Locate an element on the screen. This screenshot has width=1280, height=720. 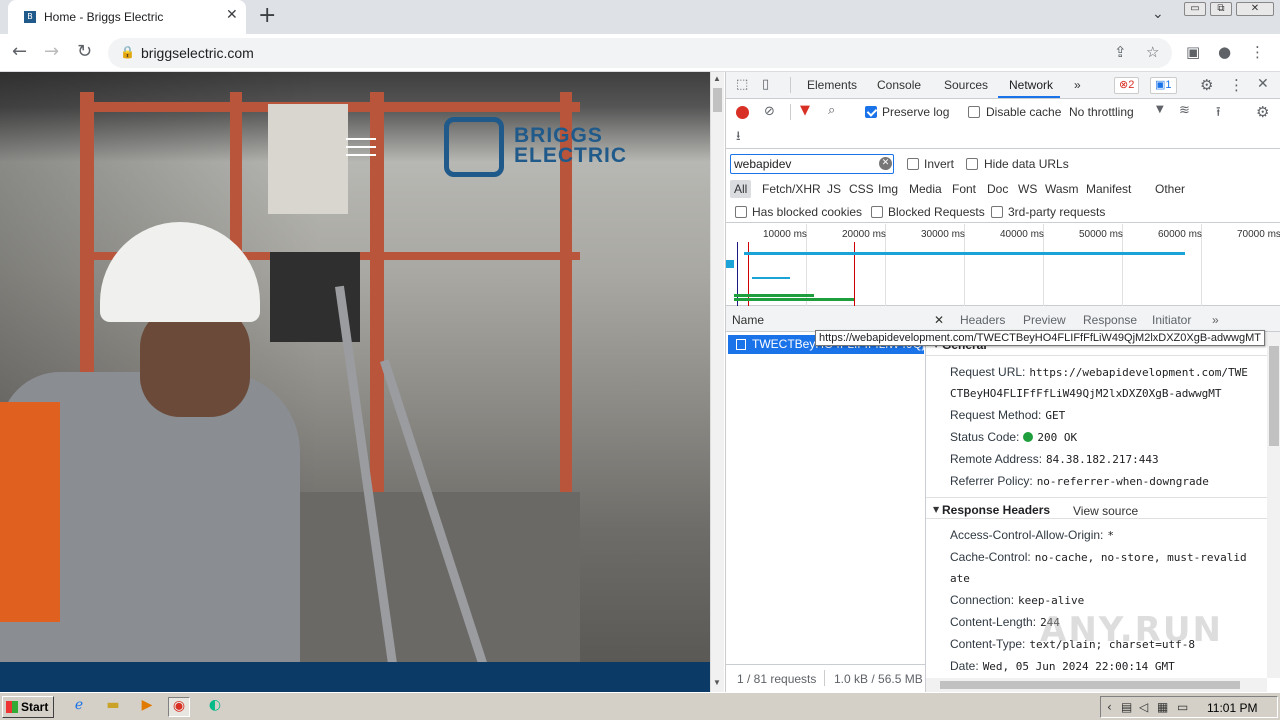
tab-response: Response is located at coordinates (1110, 320).